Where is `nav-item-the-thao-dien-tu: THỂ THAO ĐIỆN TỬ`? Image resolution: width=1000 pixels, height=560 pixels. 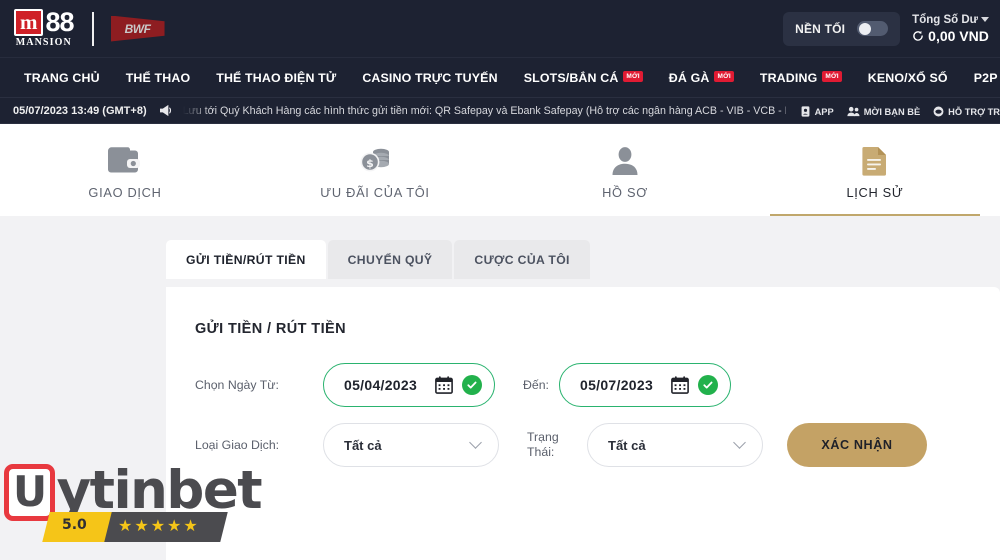 nav-item-the-thao-dien-tu: THỂ THAO ĐIỆN TỬ is located at coordinates (276, 78).